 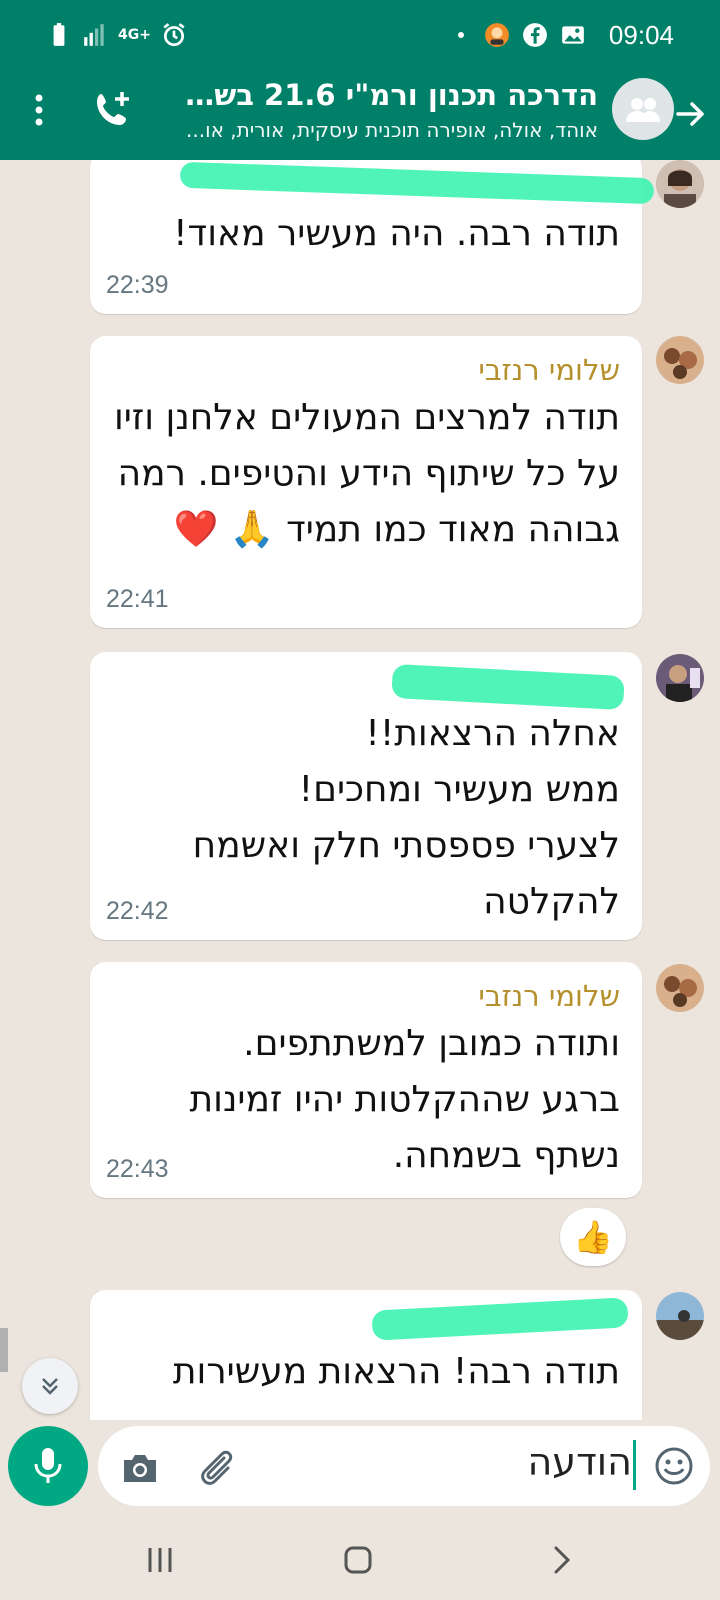 I want to click on more-menu-icon, so click(x=39, y=110).